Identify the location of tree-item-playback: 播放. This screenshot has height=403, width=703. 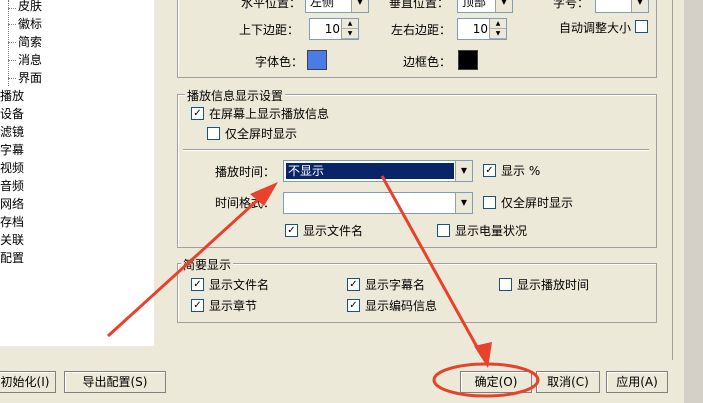
(12, 96).